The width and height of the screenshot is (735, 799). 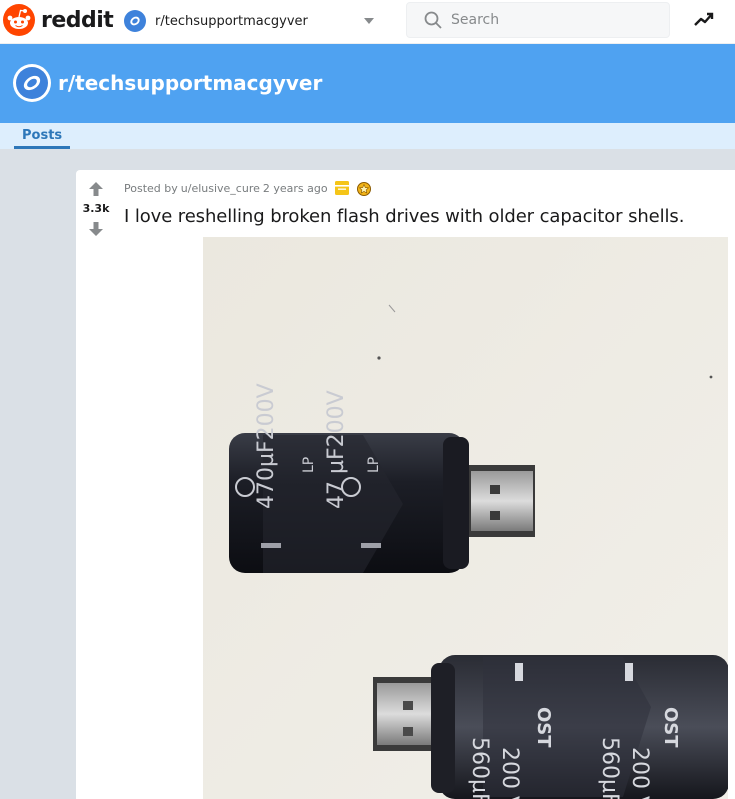 I want to click on top-navigation-bar: reddit r/techsupportmacgyver, so click(x=367, y=22).